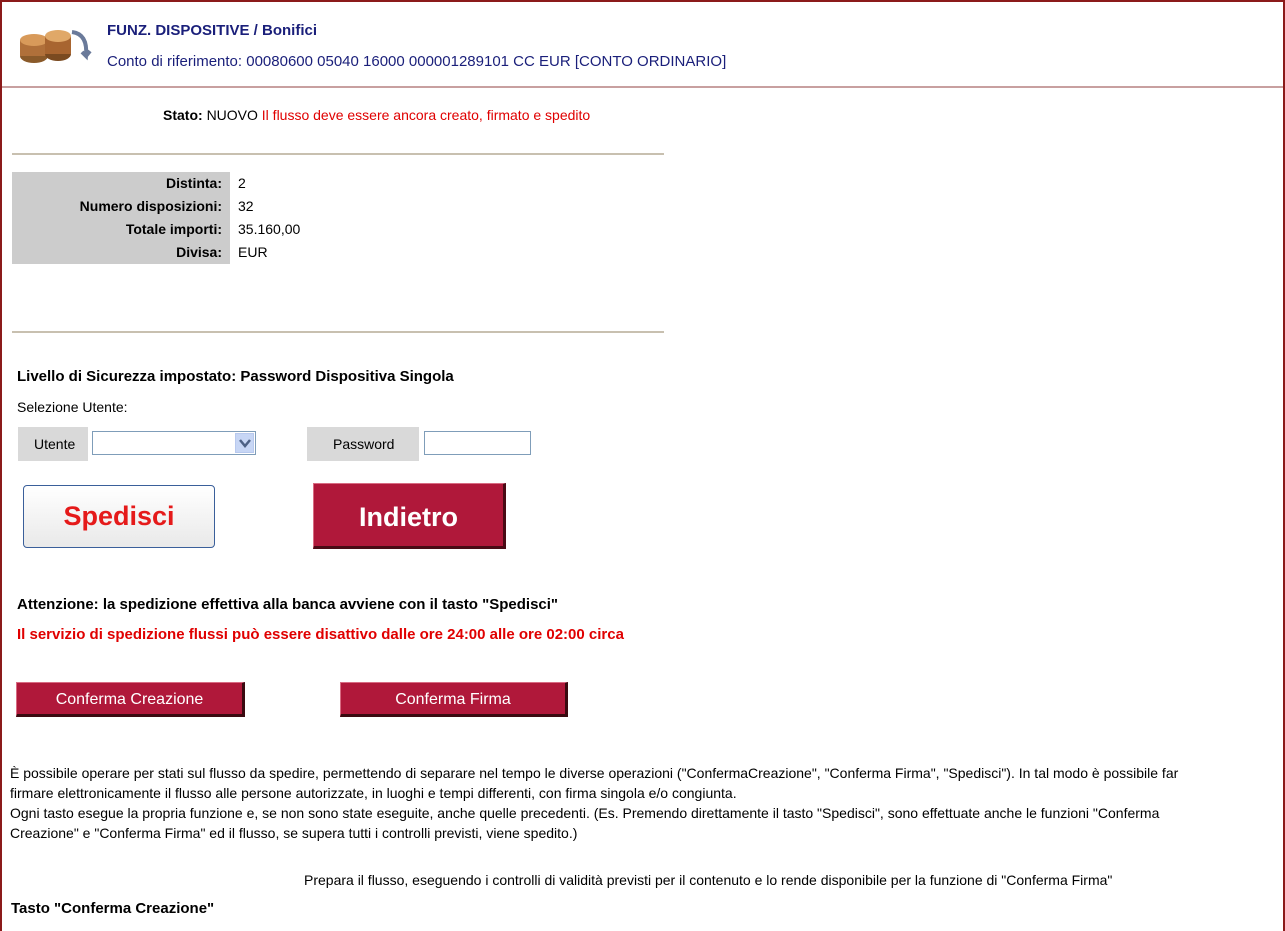 This screenshot has height=931, width=1285. I want to click on frame-border-left, so click(1, 465).